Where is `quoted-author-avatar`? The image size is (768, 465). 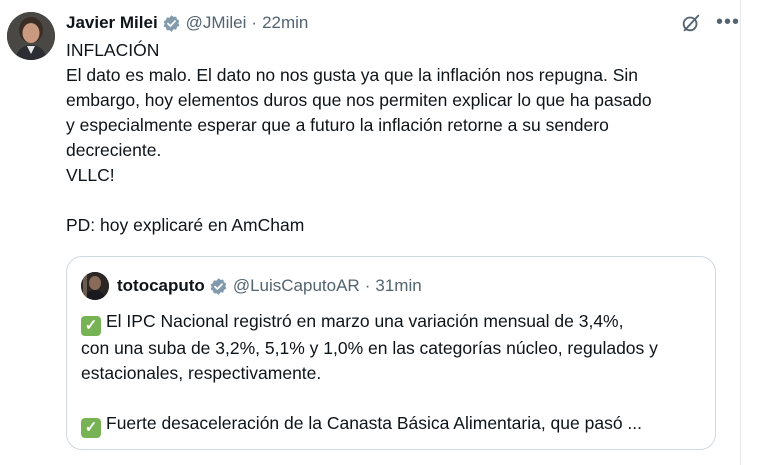
quoted-author-avatar is located at coordinates (95, 286).